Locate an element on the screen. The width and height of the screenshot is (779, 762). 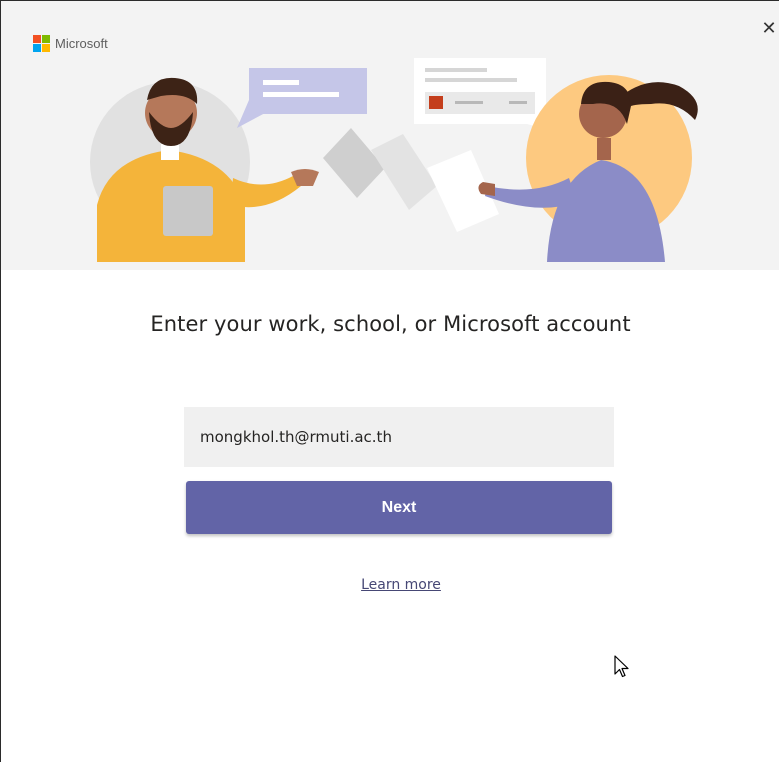
email-field is located at coordinates (399, 437).